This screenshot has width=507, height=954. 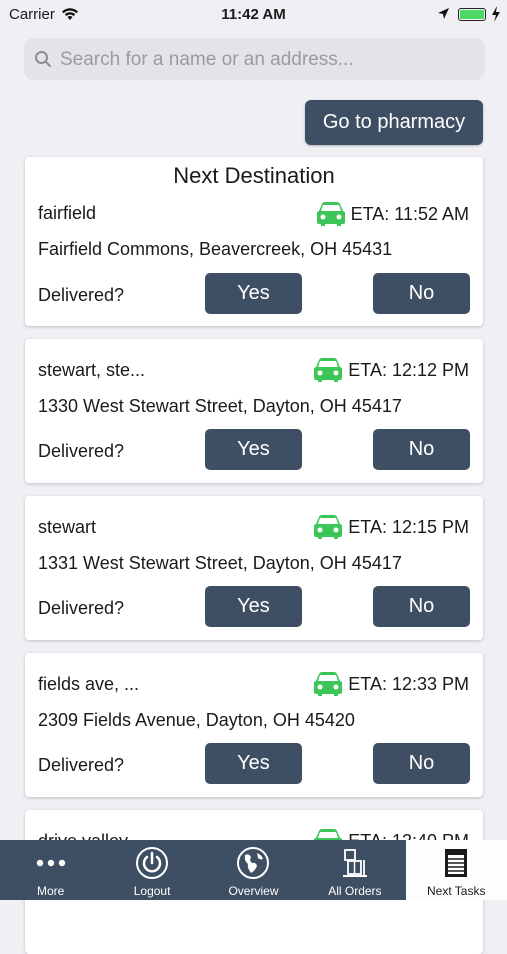 What do you see at coordinates (443, 16) in the screenshot?
I see `location-arrow-icon` at bounding box center [443, 16].